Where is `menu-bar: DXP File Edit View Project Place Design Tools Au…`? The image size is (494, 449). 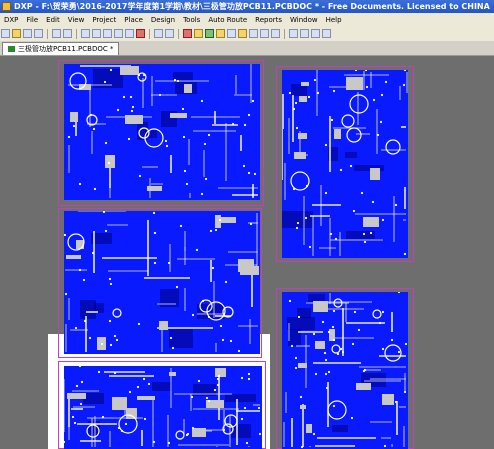
menu-bar: DXP File Edit View Project Place Design Tools Au… is located at coordinates (247, 20).